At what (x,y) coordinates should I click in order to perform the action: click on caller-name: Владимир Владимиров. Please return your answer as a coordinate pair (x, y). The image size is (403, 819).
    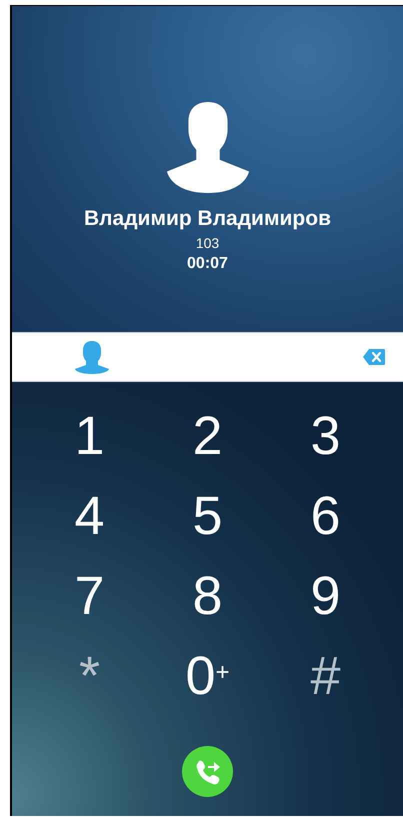
    Looking at the image, I should click on (207, 219).